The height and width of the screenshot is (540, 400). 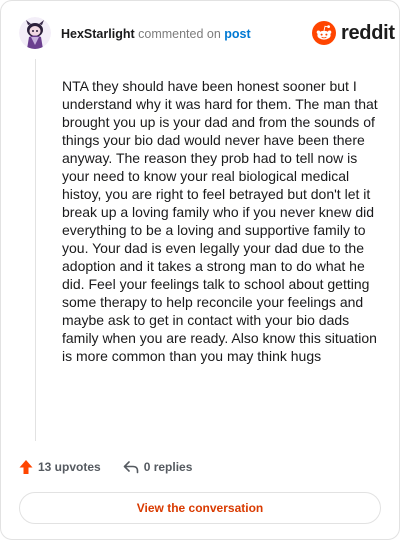 I want to click on username-link: HexStarlight, so click(x=98, y=34).